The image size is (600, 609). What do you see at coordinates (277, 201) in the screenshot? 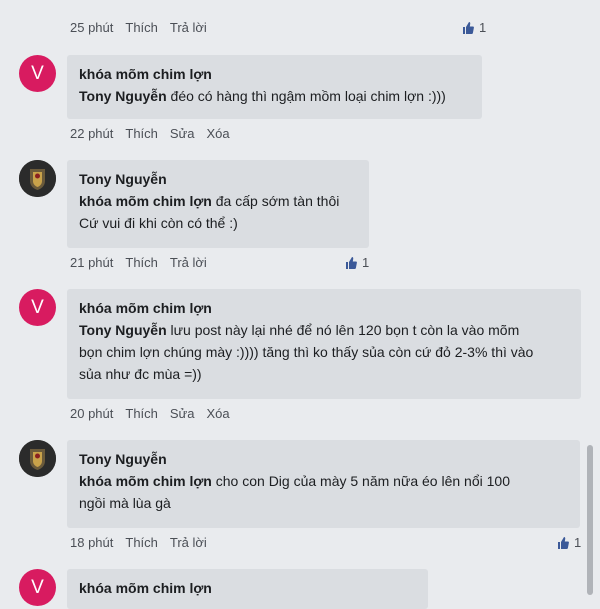
I see `comment-text: đa cấp sớm tàn thôi` at bounding box center [277, 201].